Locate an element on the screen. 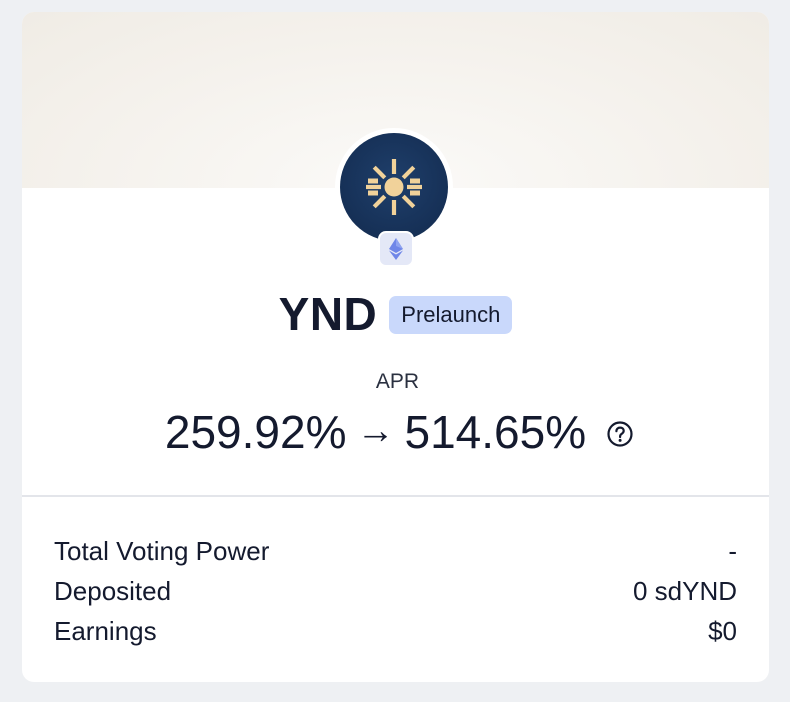 Image resolution: width=790 pixels, height=702 pixels. ethereum-icon is located at coordinates (396, 249).